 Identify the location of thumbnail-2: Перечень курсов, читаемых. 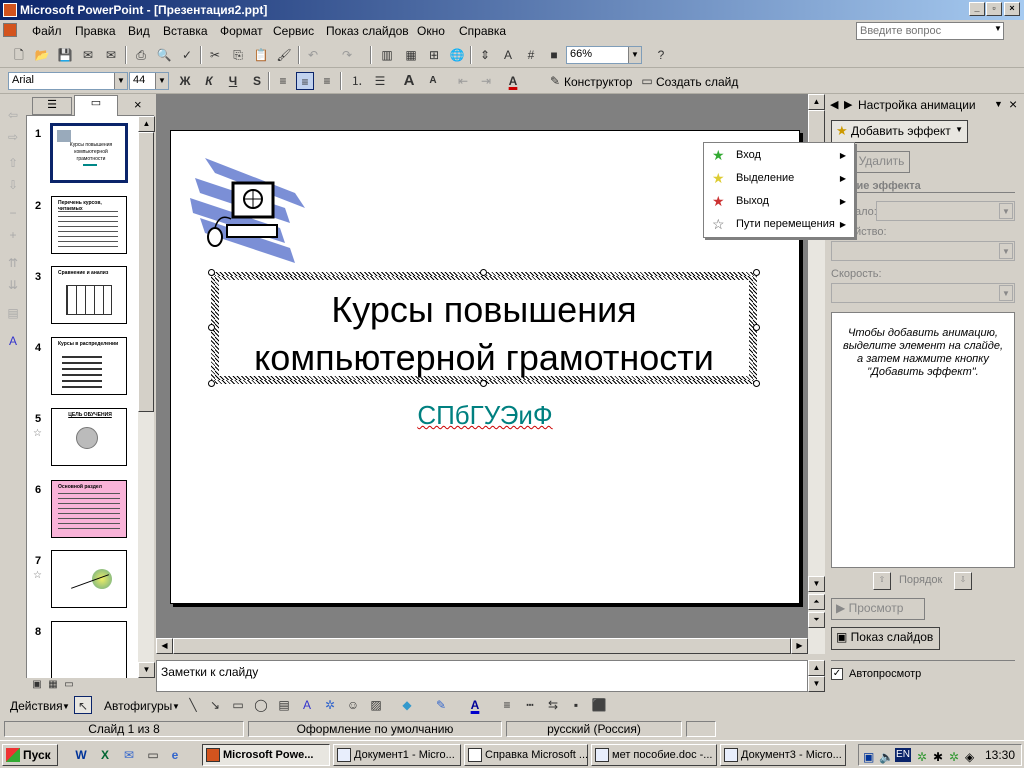
(89, 225).